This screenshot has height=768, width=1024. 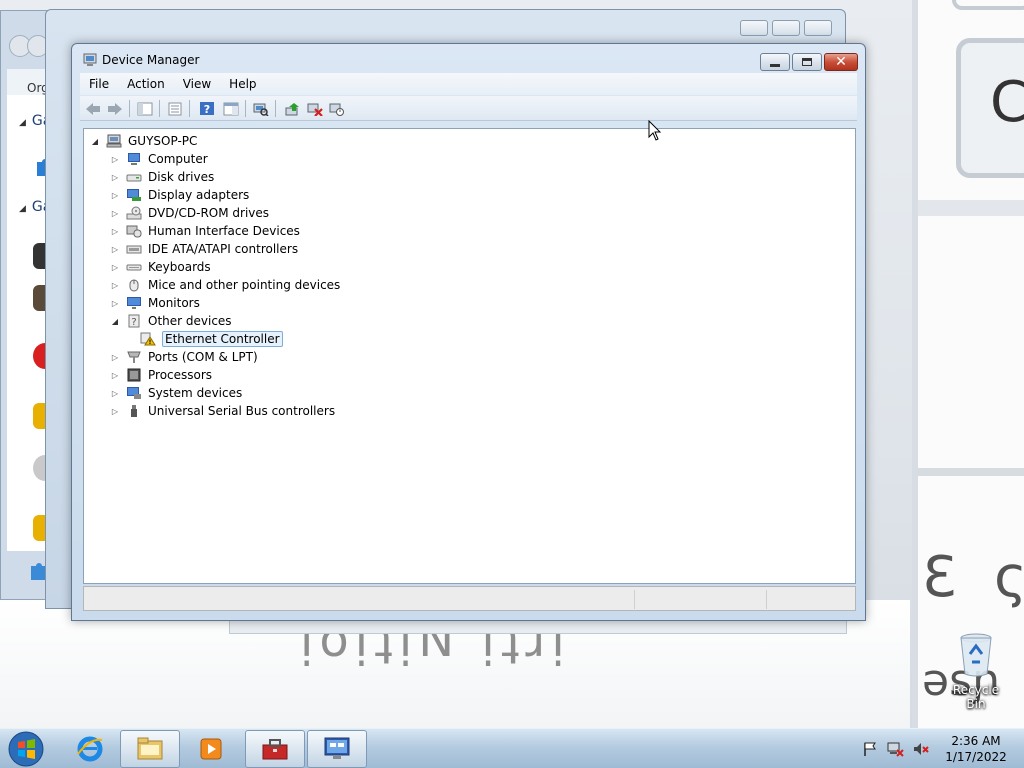 I want to click on tree-category-label: Disk drives, so click(x=181, y=177).